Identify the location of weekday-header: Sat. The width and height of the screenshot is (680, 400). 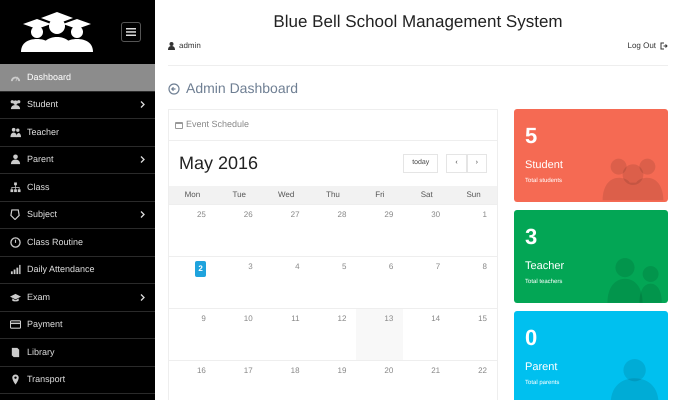
(426, 195).